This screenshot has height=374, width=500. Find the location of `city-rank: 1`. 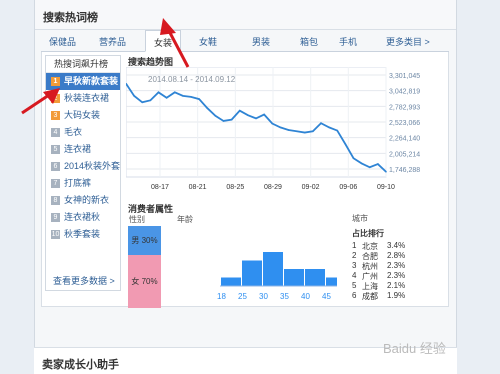

city-rank: 1 is located at coordinates (354, 245).